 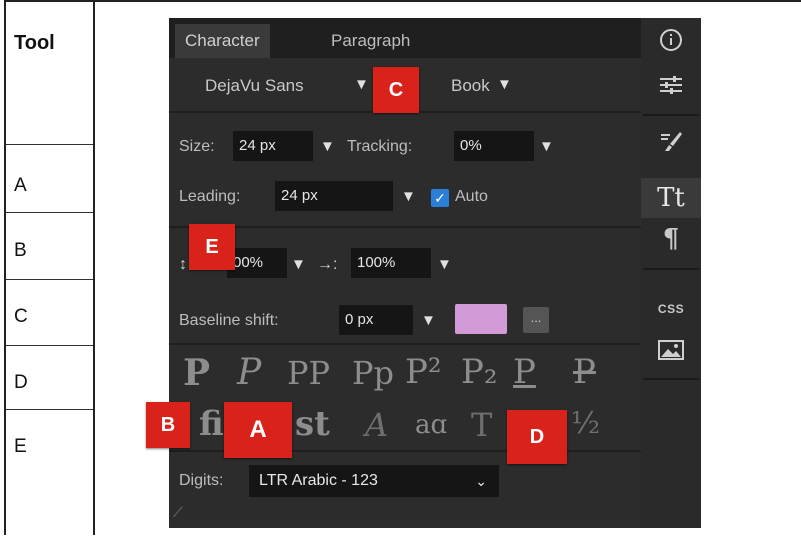 I want to click on table-row-label: A, so click(x=20, y=185).